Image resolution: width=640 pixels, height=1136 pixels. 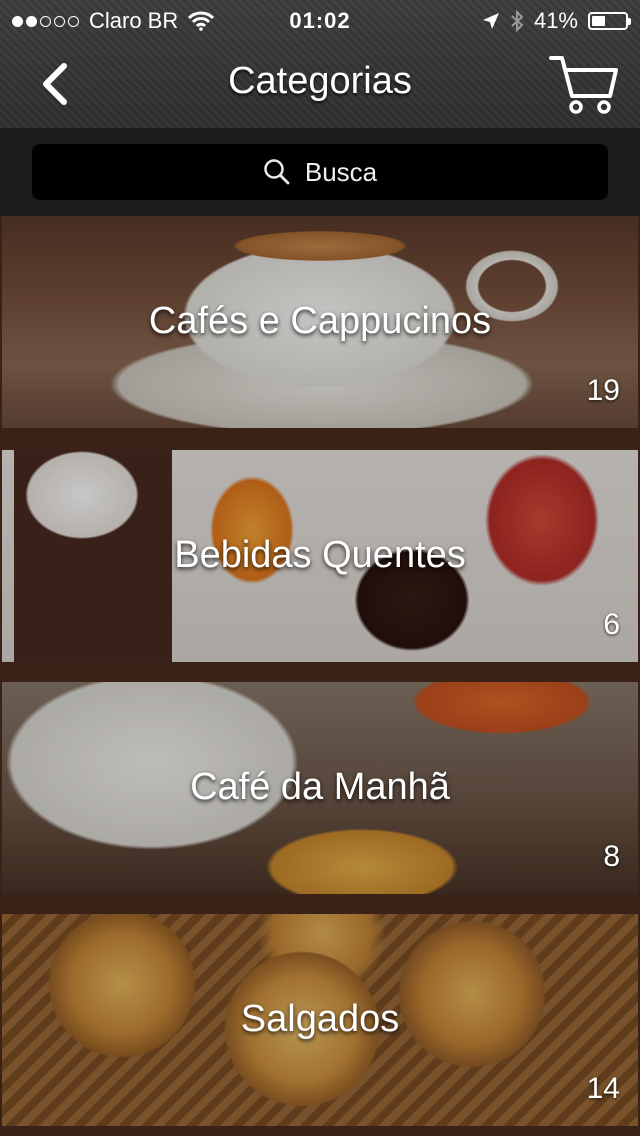 I want to click on bluetooth-icon, so click(x=517, y=21).